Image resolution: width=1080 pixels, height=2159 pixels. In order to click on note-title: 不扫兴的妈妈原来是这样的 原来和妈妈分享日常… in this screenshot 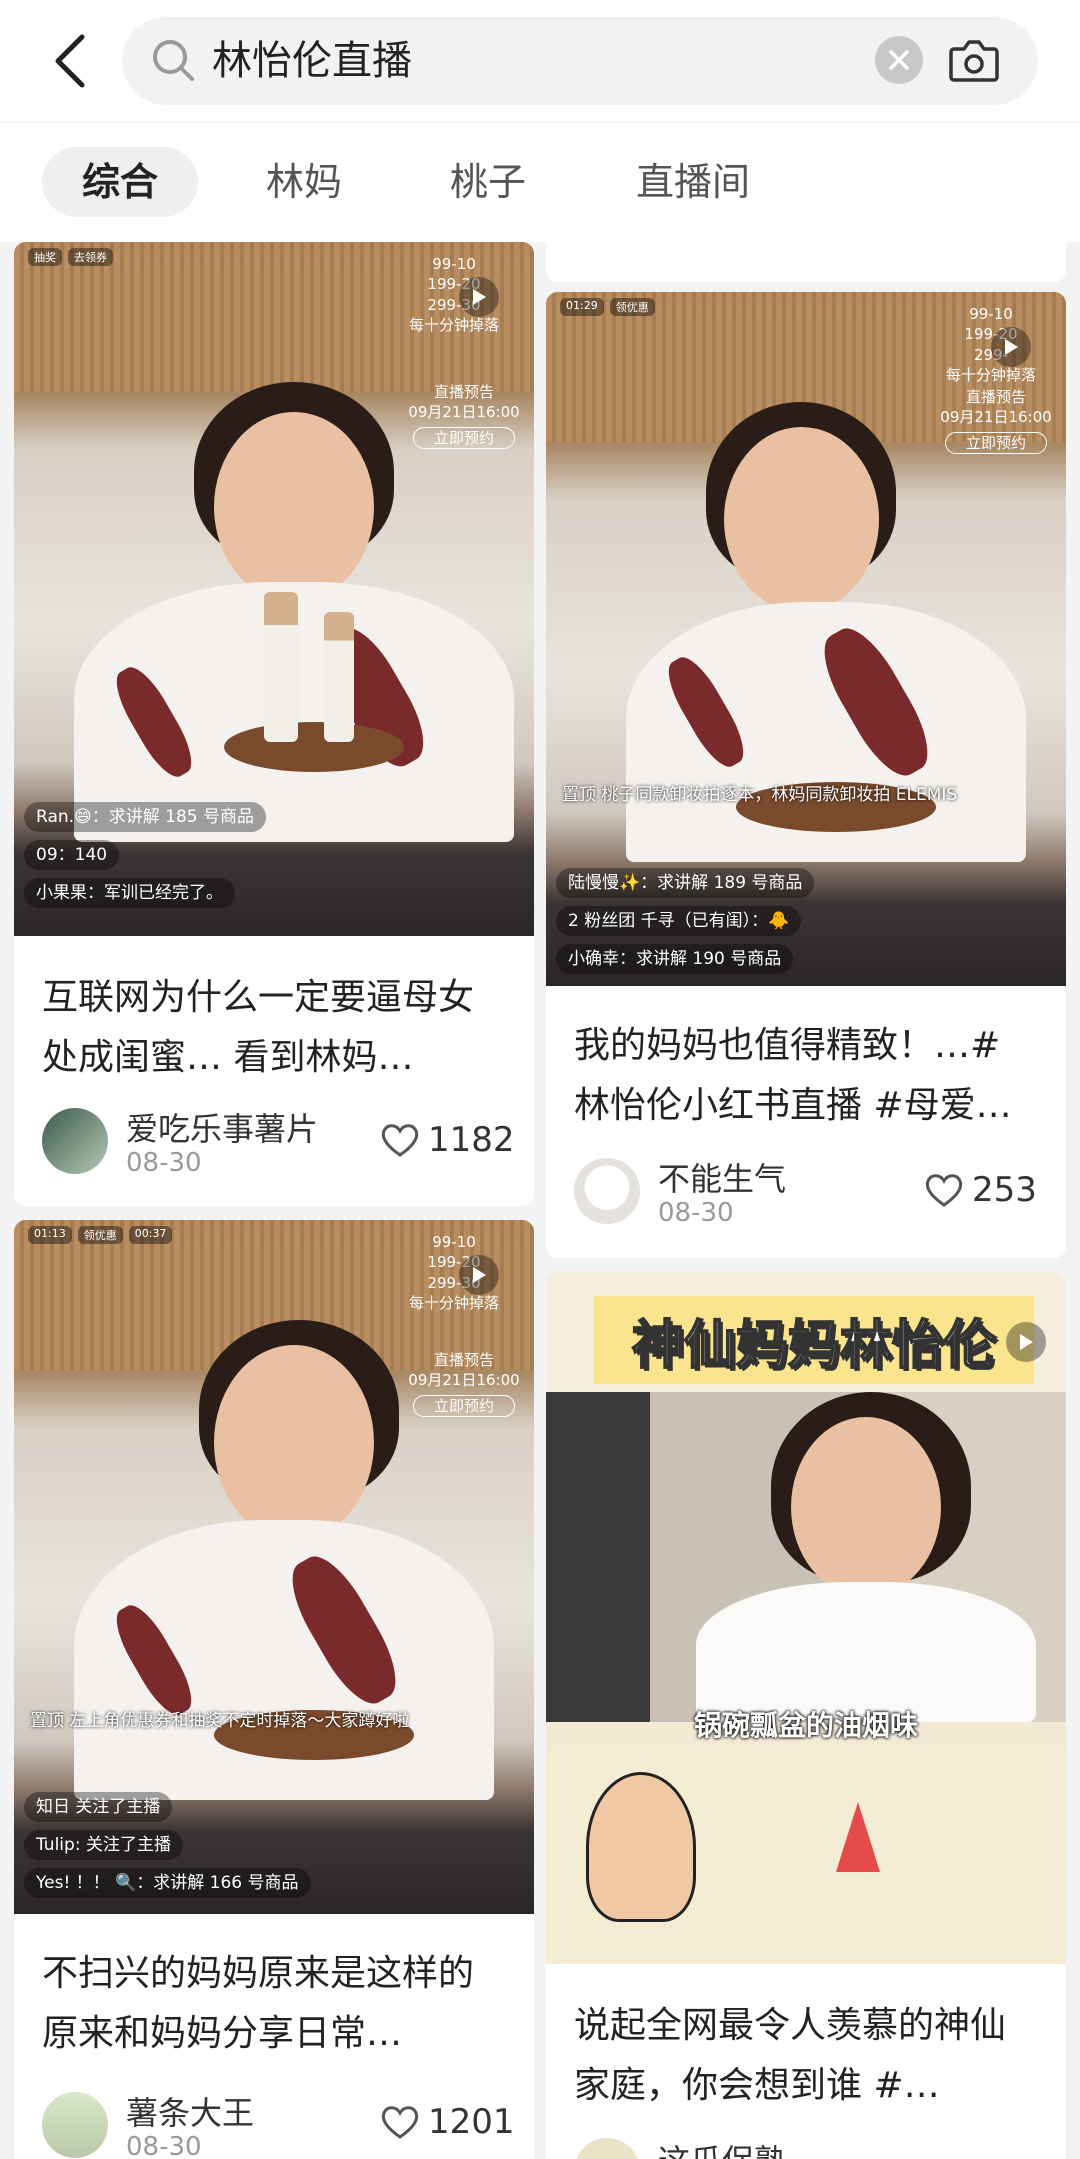, I will do `click(258, 2003)`.